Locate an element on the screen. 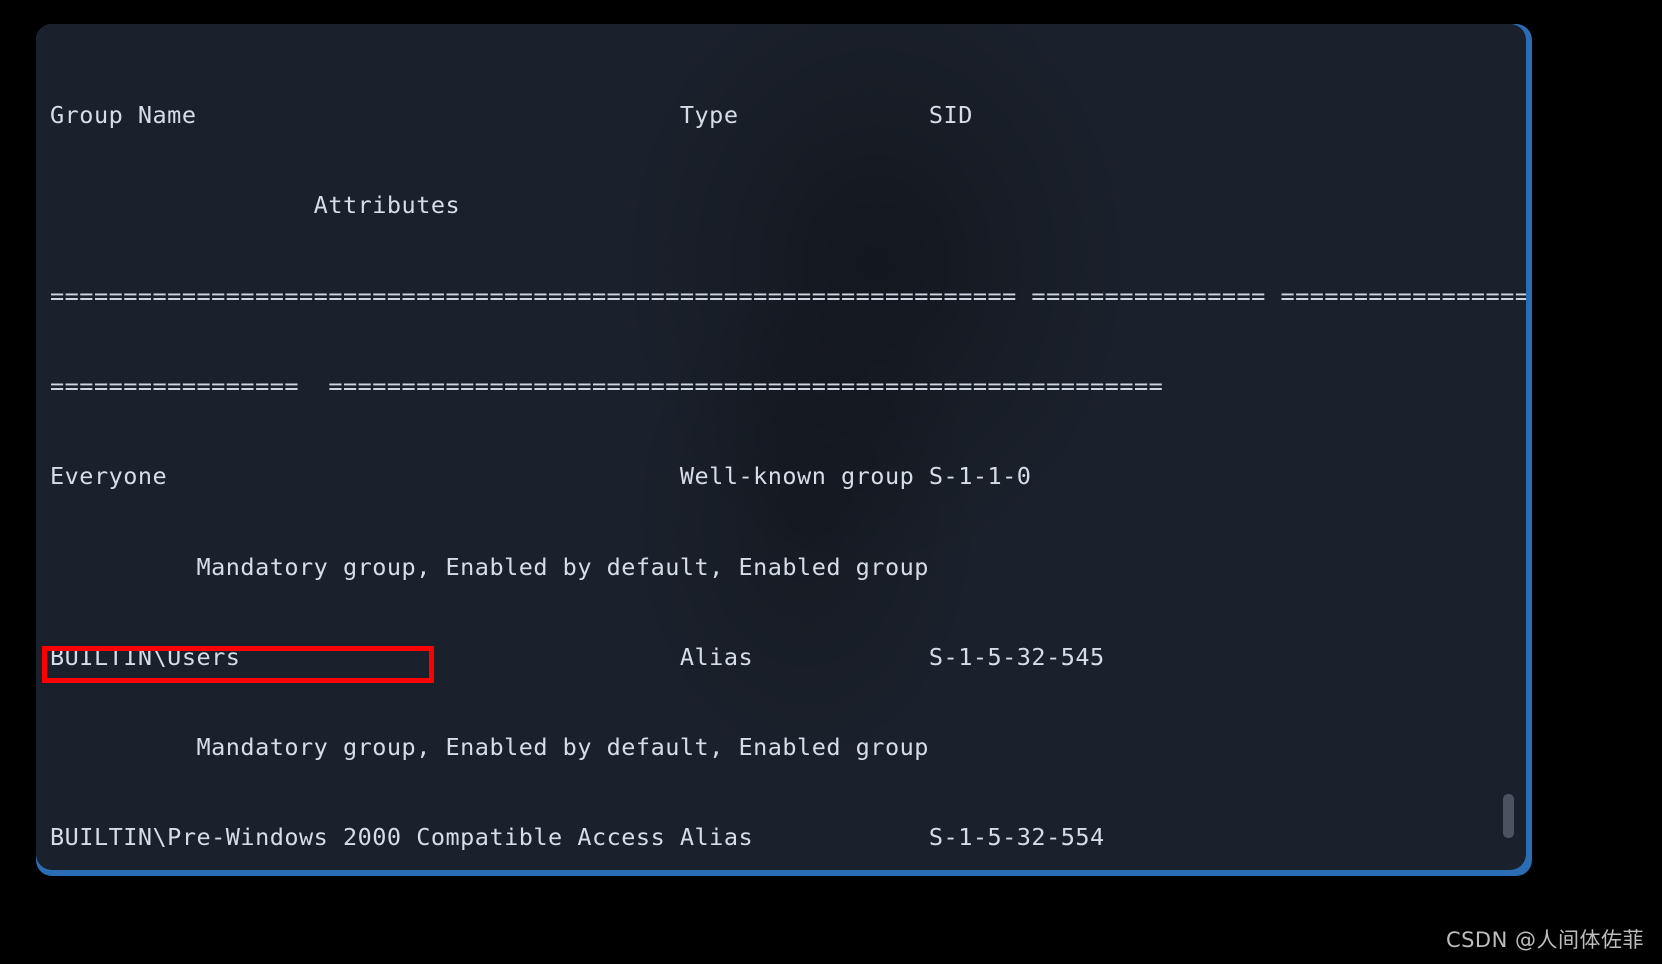 The image size is (1662, 964). csdn-watermark: CSDN @人间体佐菲 is located at coordinates (1544, 940).